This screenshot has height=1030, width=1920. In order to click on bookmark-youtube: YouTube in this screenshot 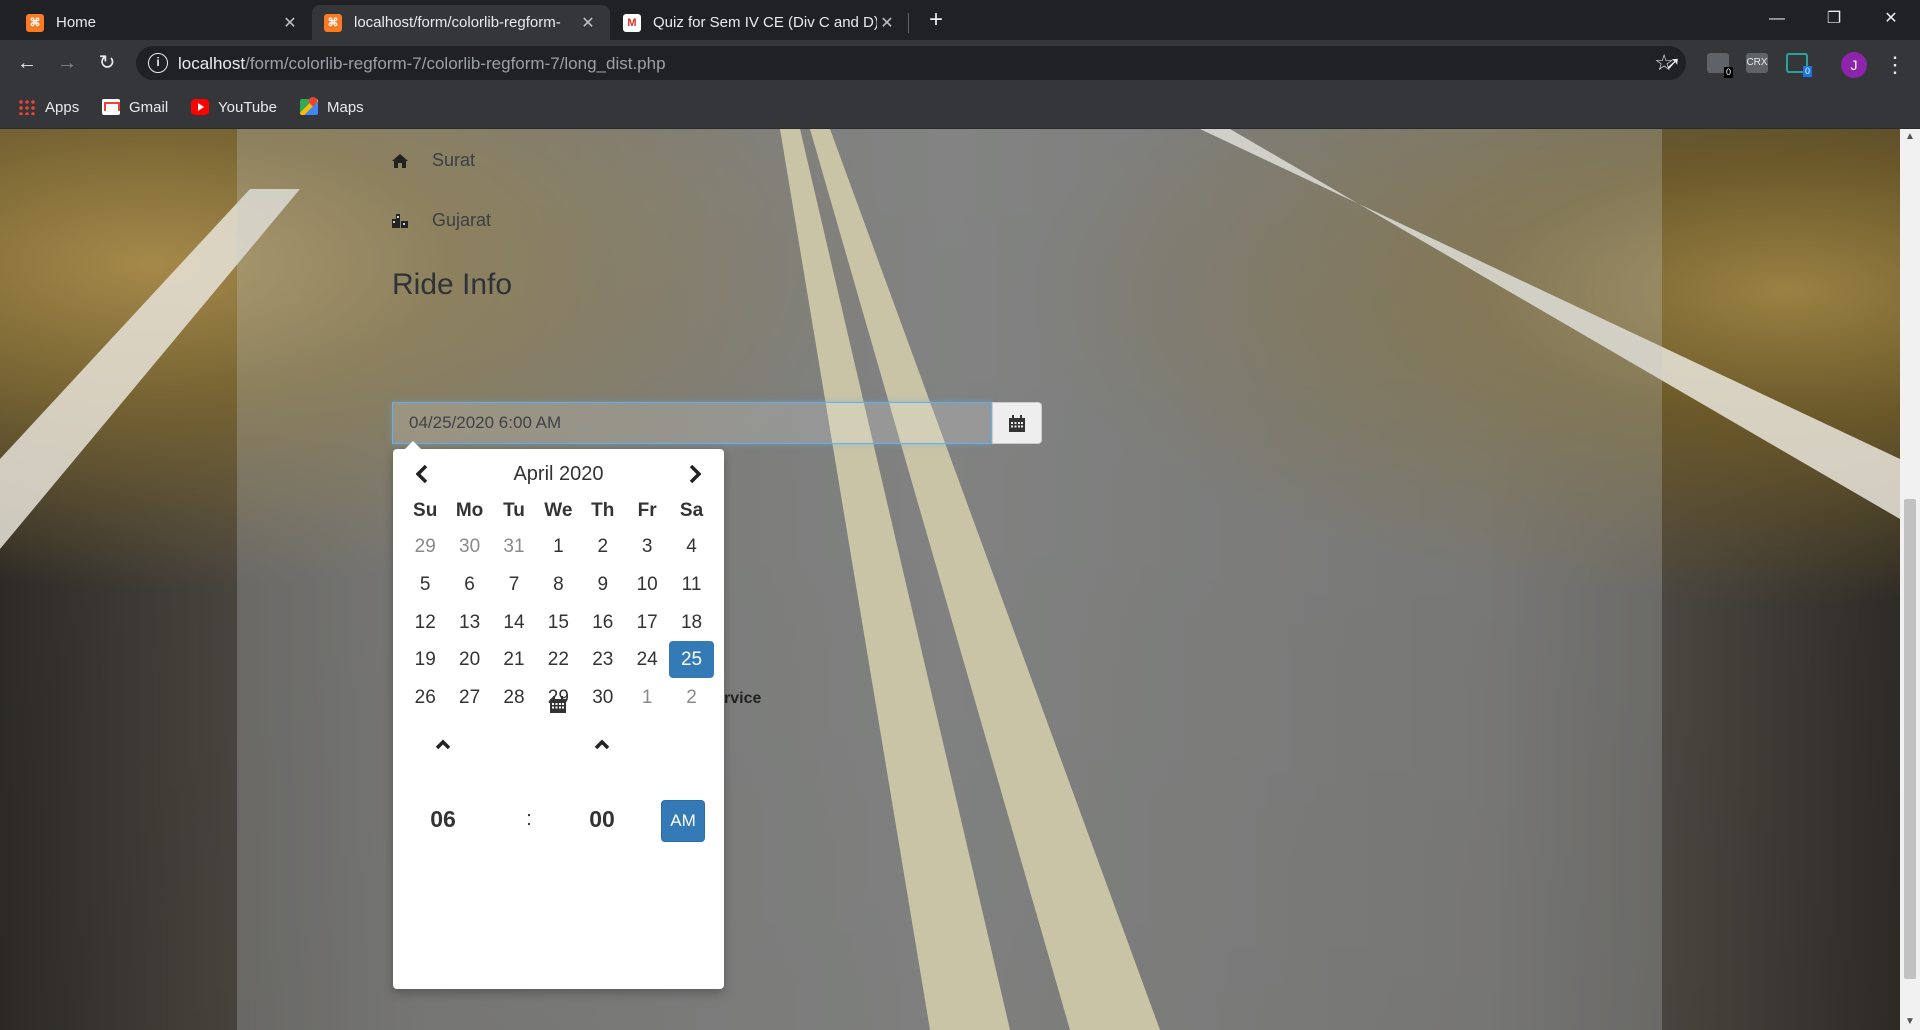, I will do `click(234, 107)`.